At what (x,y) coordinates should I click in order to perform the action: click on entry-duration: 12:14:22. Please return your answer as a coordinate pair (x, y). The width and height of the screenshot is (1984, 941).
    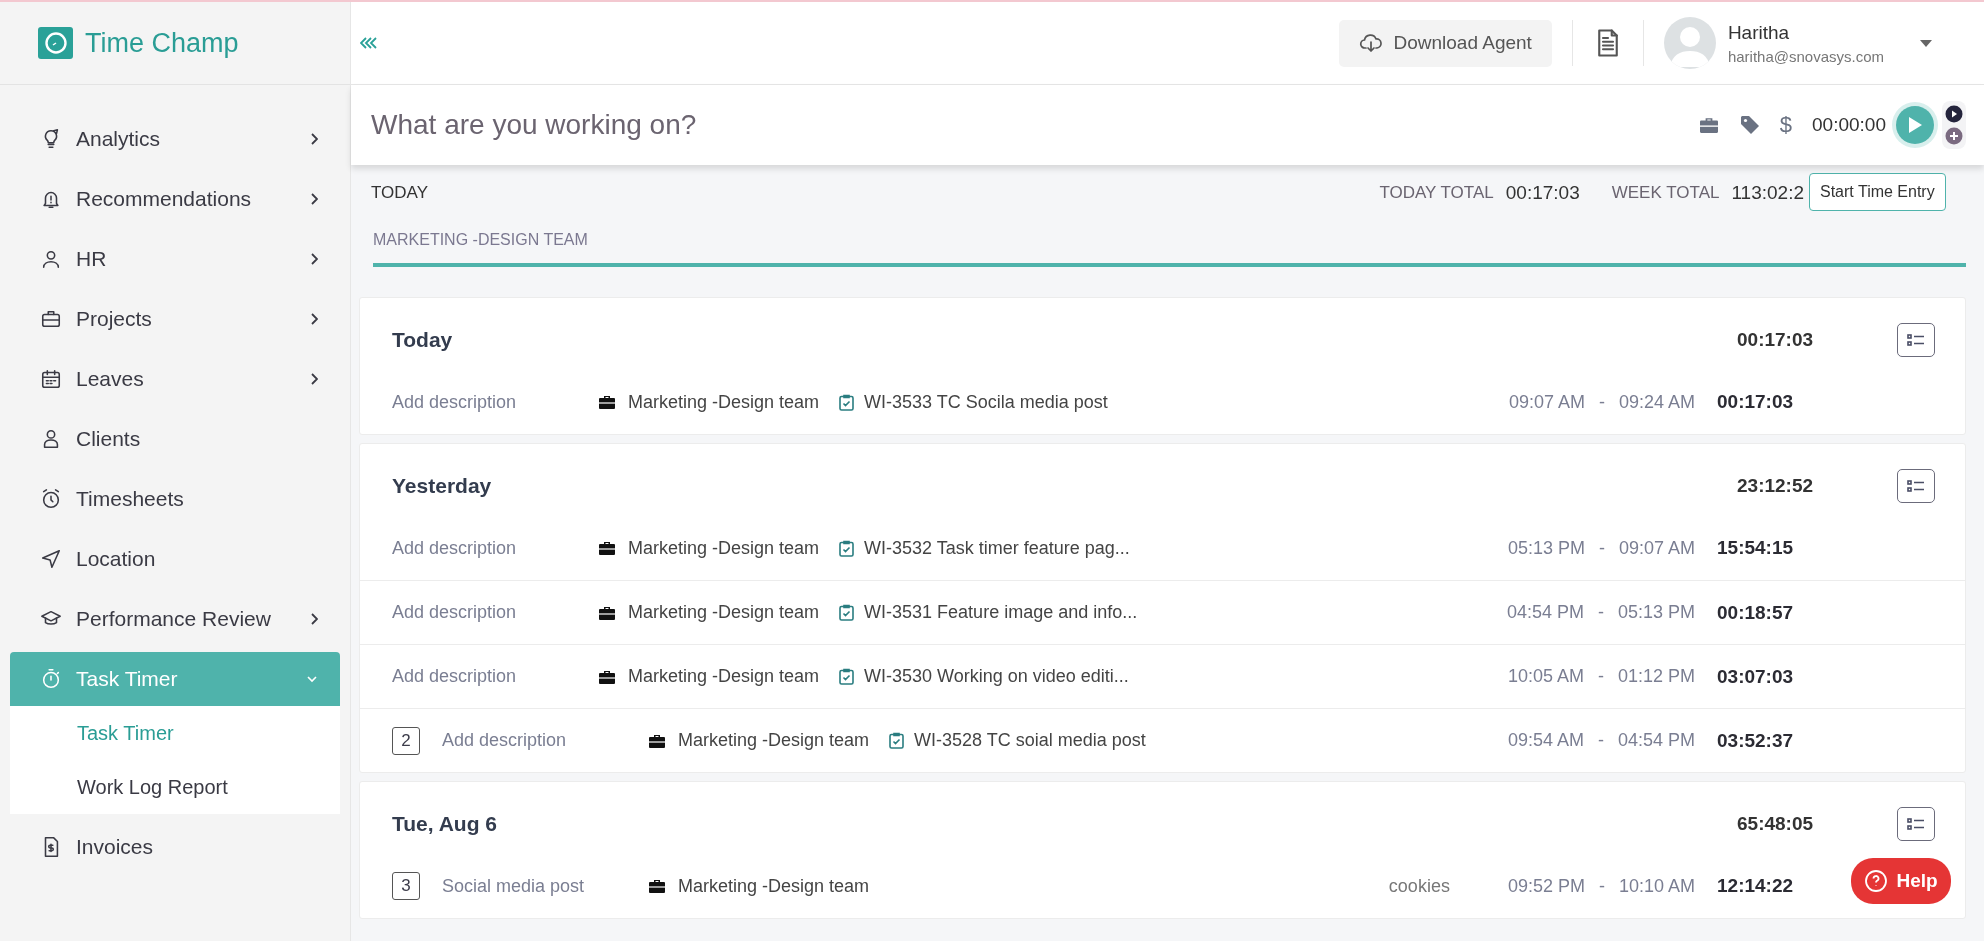
    Looking at the image, I should click on (1756, 886).